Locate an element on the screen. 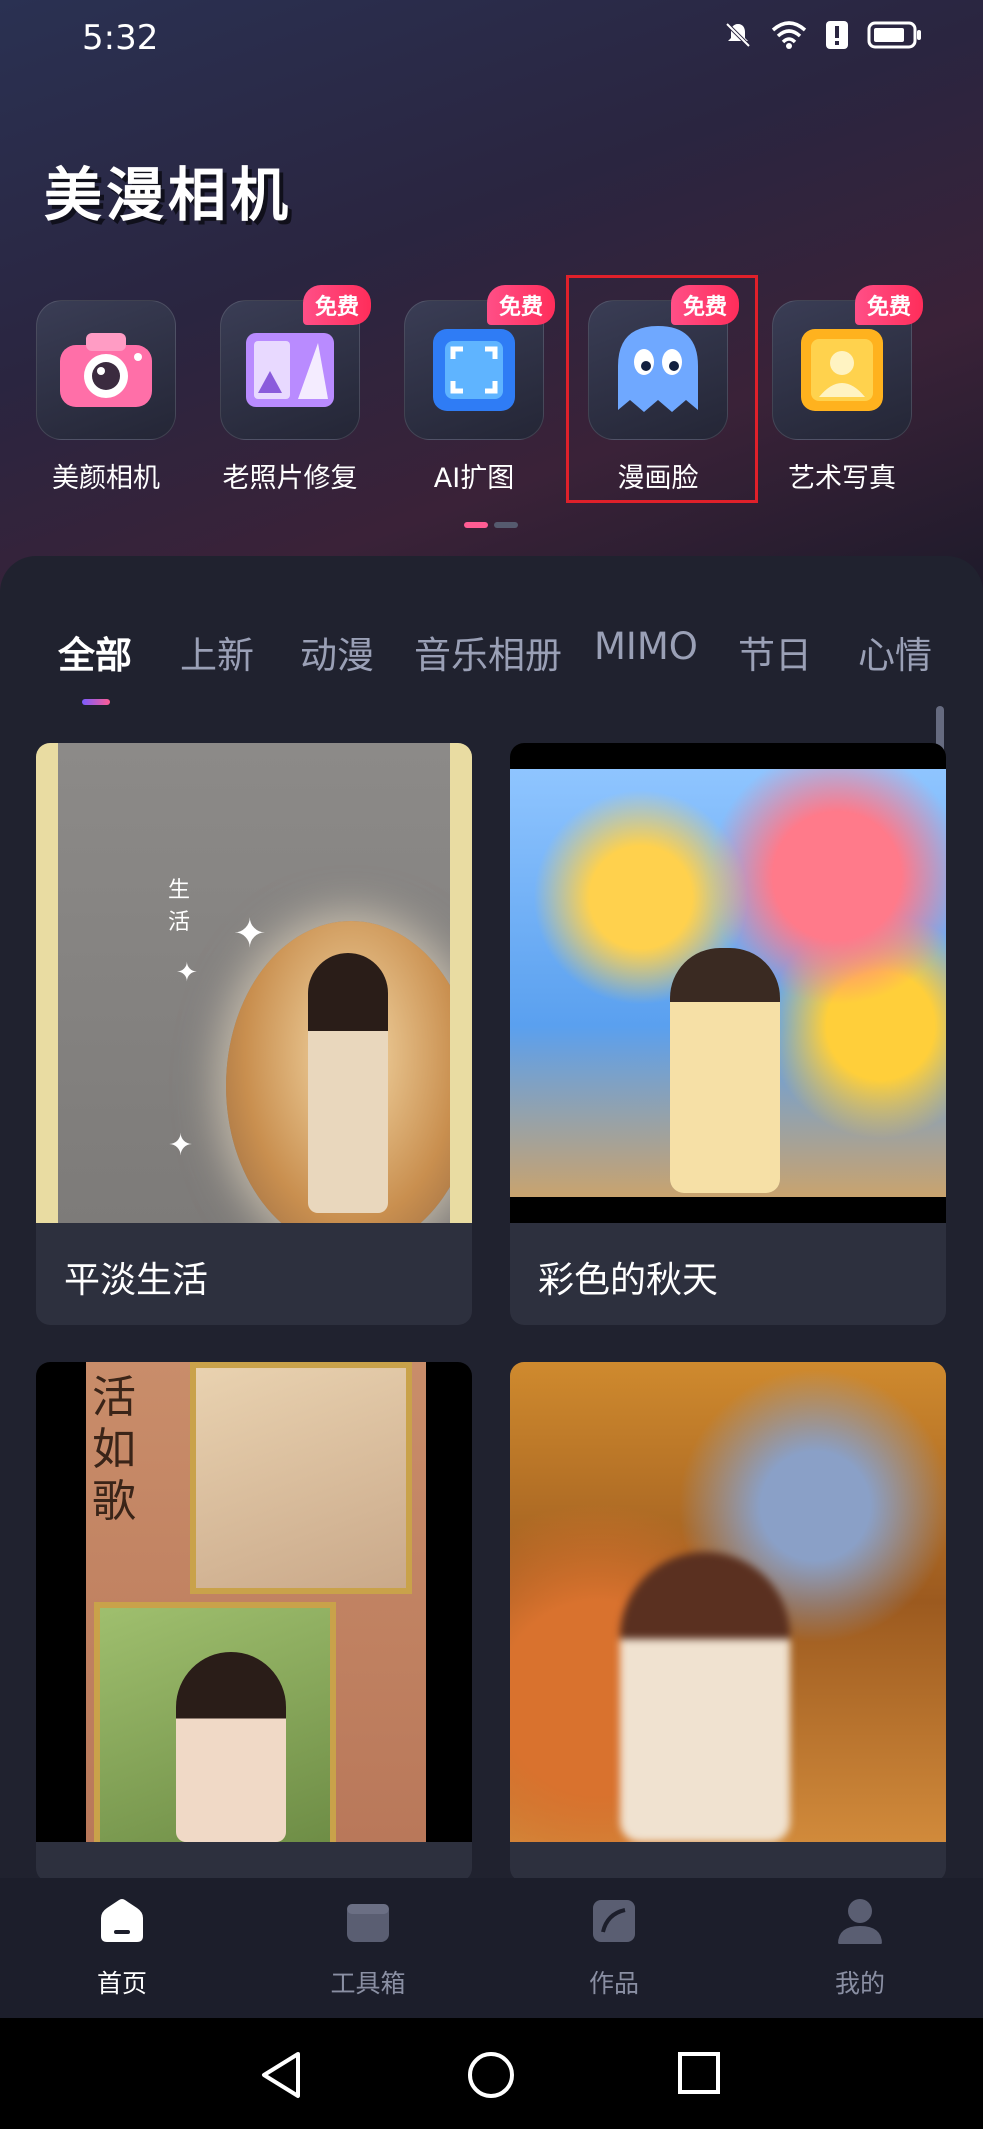 Image resolution: width=983 pixels, height=2129 pixels. tool-label: 老照片修复 is located at coordinates (290, 478).